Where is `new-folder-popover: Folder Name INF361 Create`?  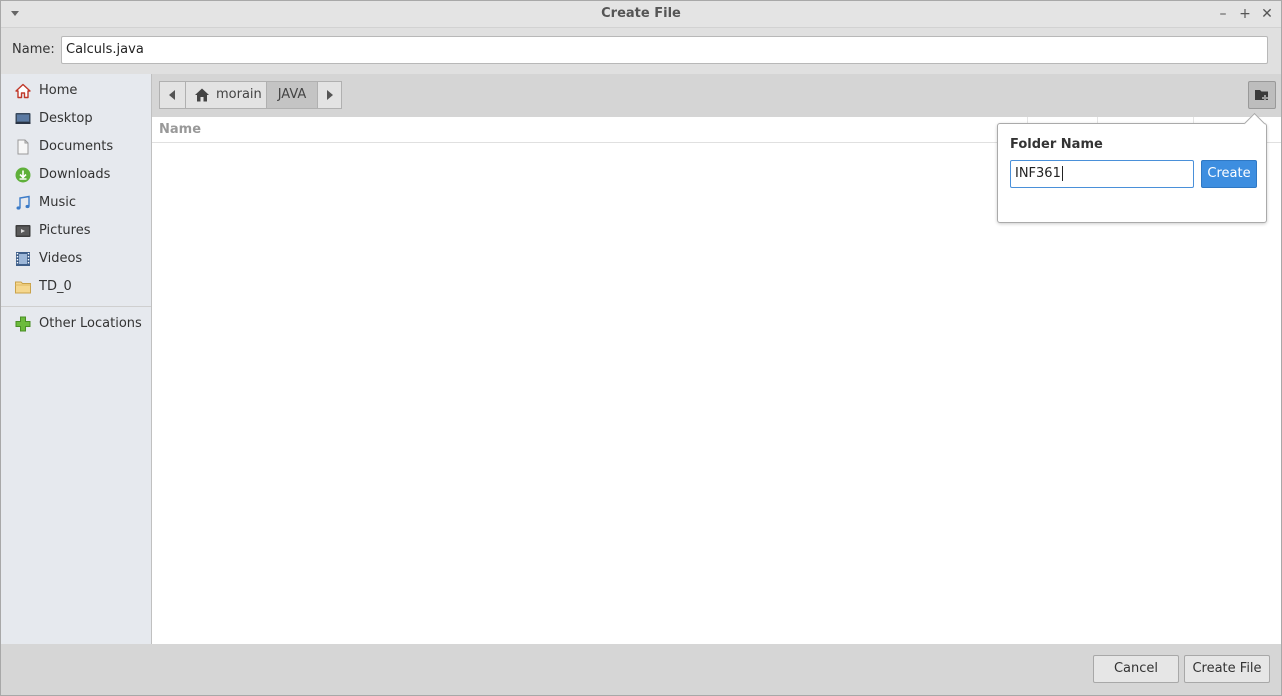 new-folder-popover: Folder Name INF361 Create is located at coordinates (1132, 167).